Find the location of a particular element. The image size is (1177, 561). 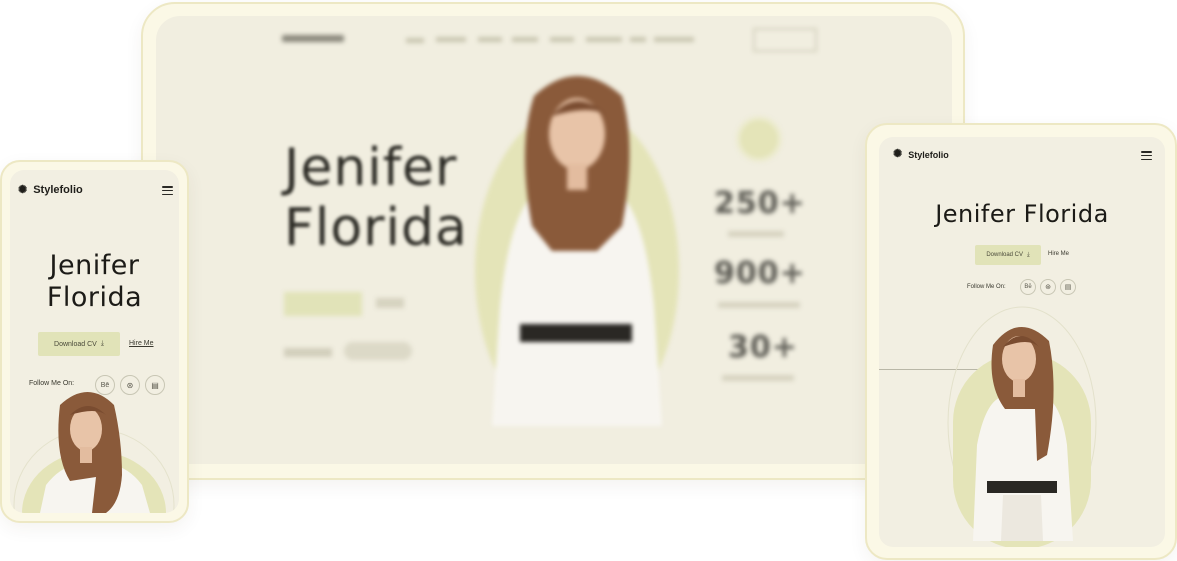

portfolio-icon: ▤ is located at coordinates (1068, 287).